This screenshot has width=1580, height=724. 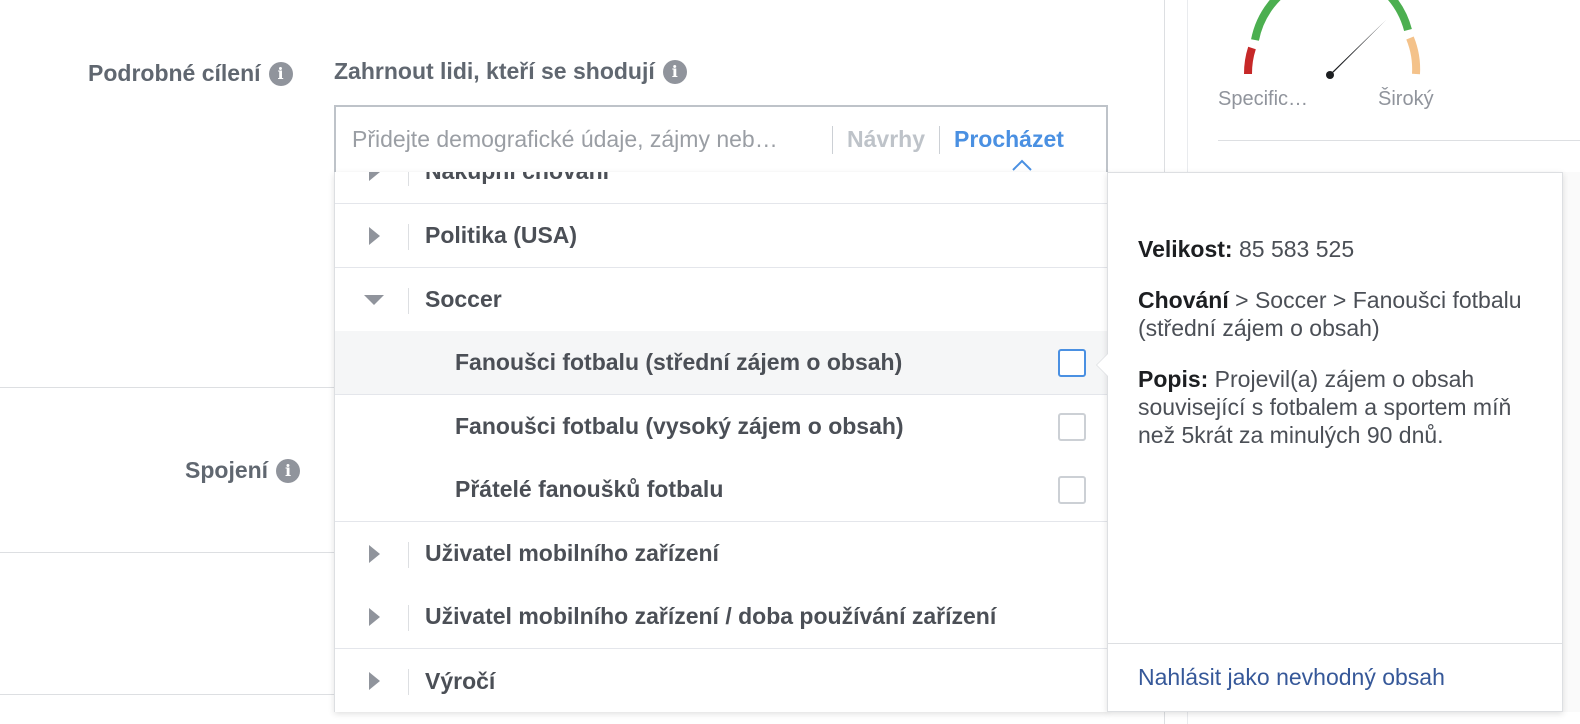 What do you see at coordinates (1022, 165) in the screenshot?
I see `chevron-up-icon` at bounding box center [1022, 165].